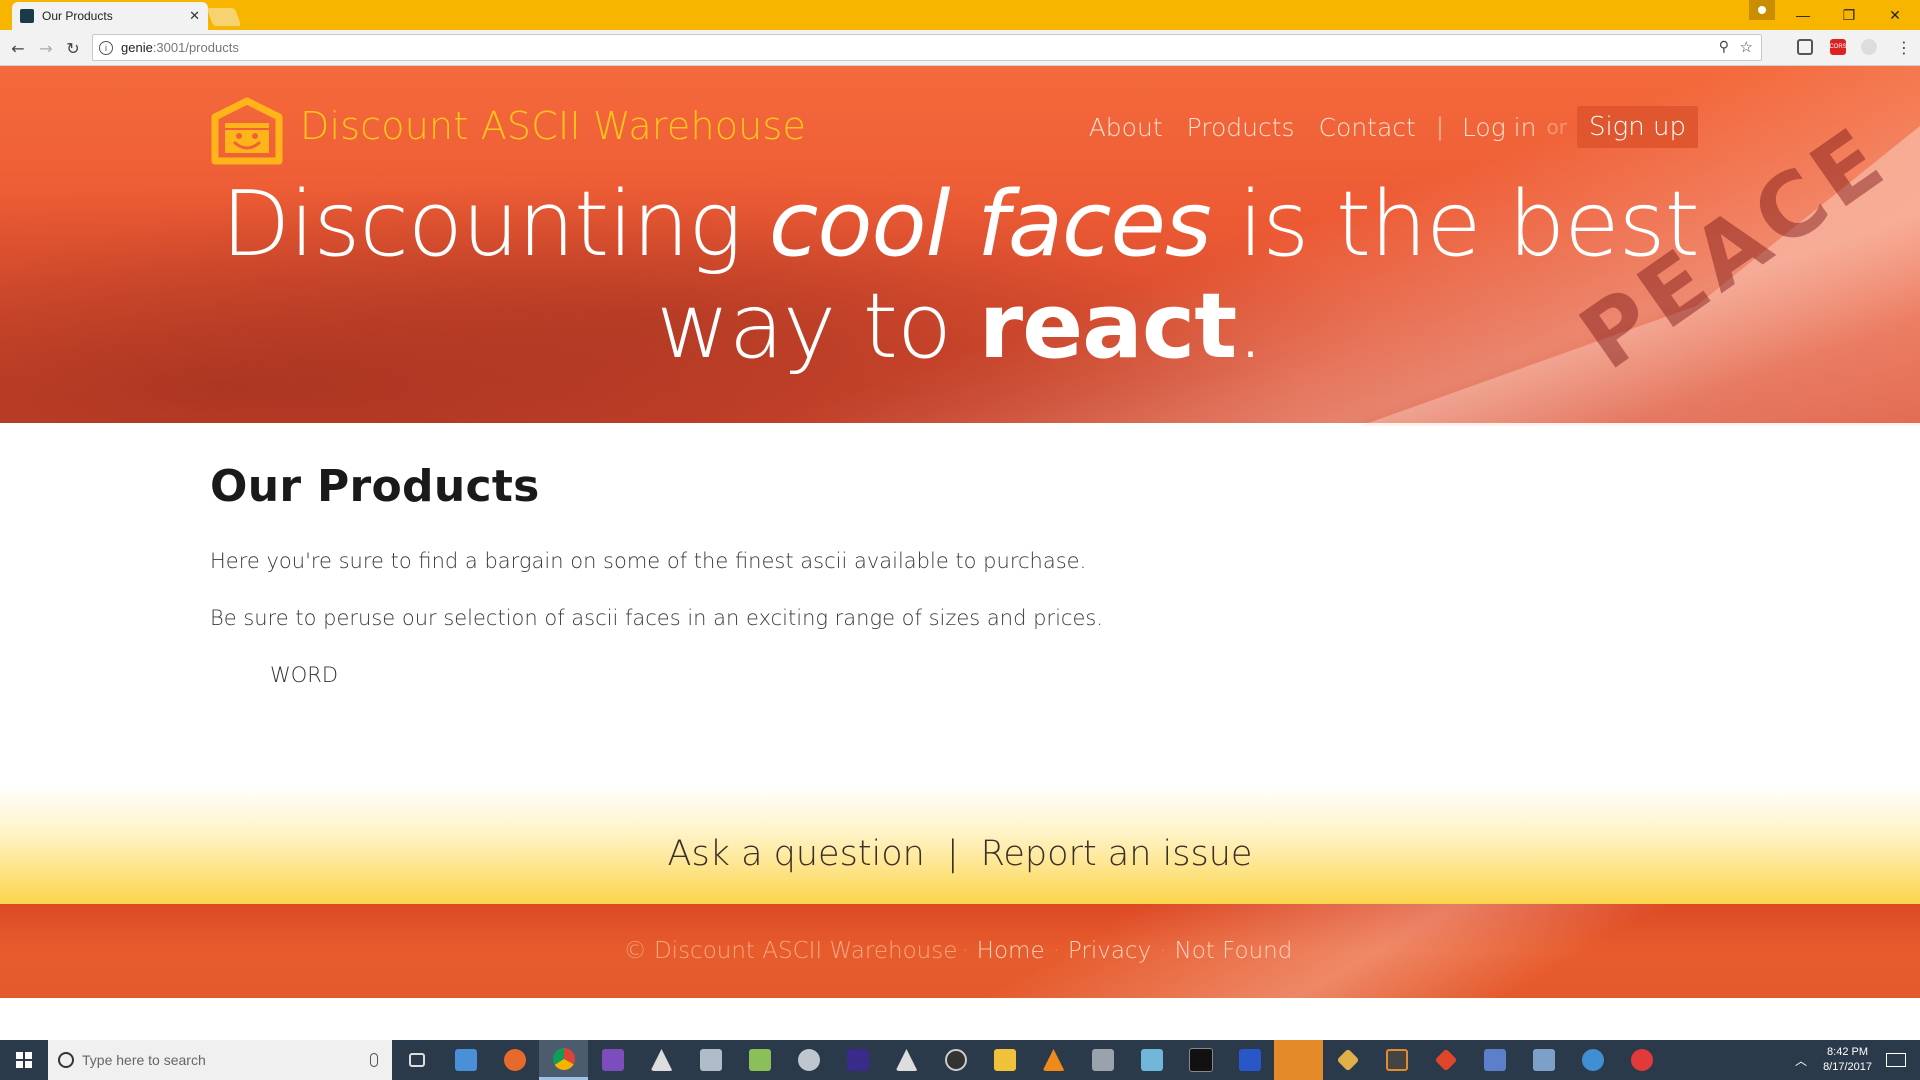 The image size is (1920, 1080). What do you see at coordinates (1234, 951) in the screenshot?
I see `footer-link-not-found: Not Found` at bounding box center [1234, 951].